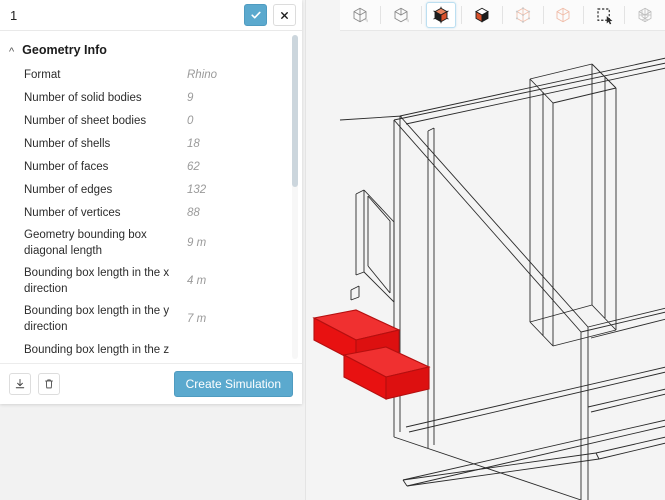 The width and height of the screenshot is (665, 500). Describe the element at coordinates (523, 15) in the screenshot. I see `view-points-icon` at that location.